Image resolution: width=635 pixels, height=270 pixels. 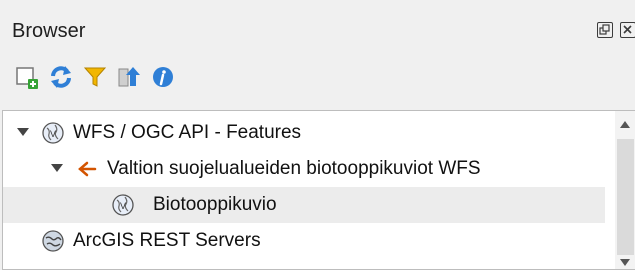 What do you see at coordinates (625, 124) in the screenshot?
I see `scroll-up-icon` at bounding box center [625, 124].